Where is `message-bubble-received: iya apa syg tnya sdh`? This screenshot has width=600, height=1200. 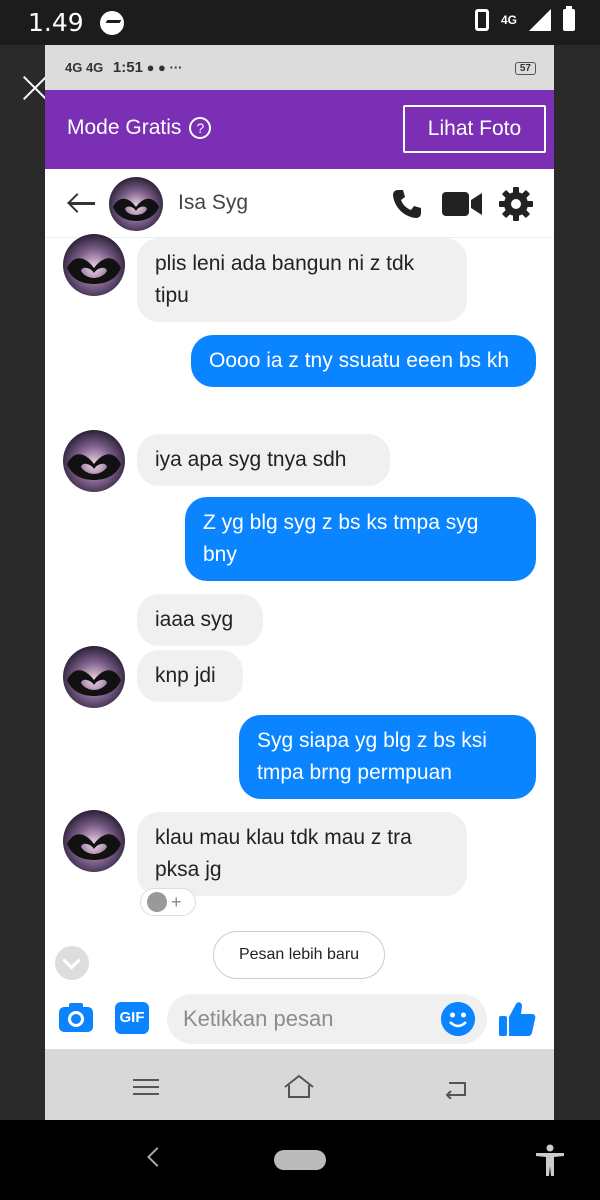
message-bubble-received: iya apa syg tnya sdh is located at coordinates (263, 460).